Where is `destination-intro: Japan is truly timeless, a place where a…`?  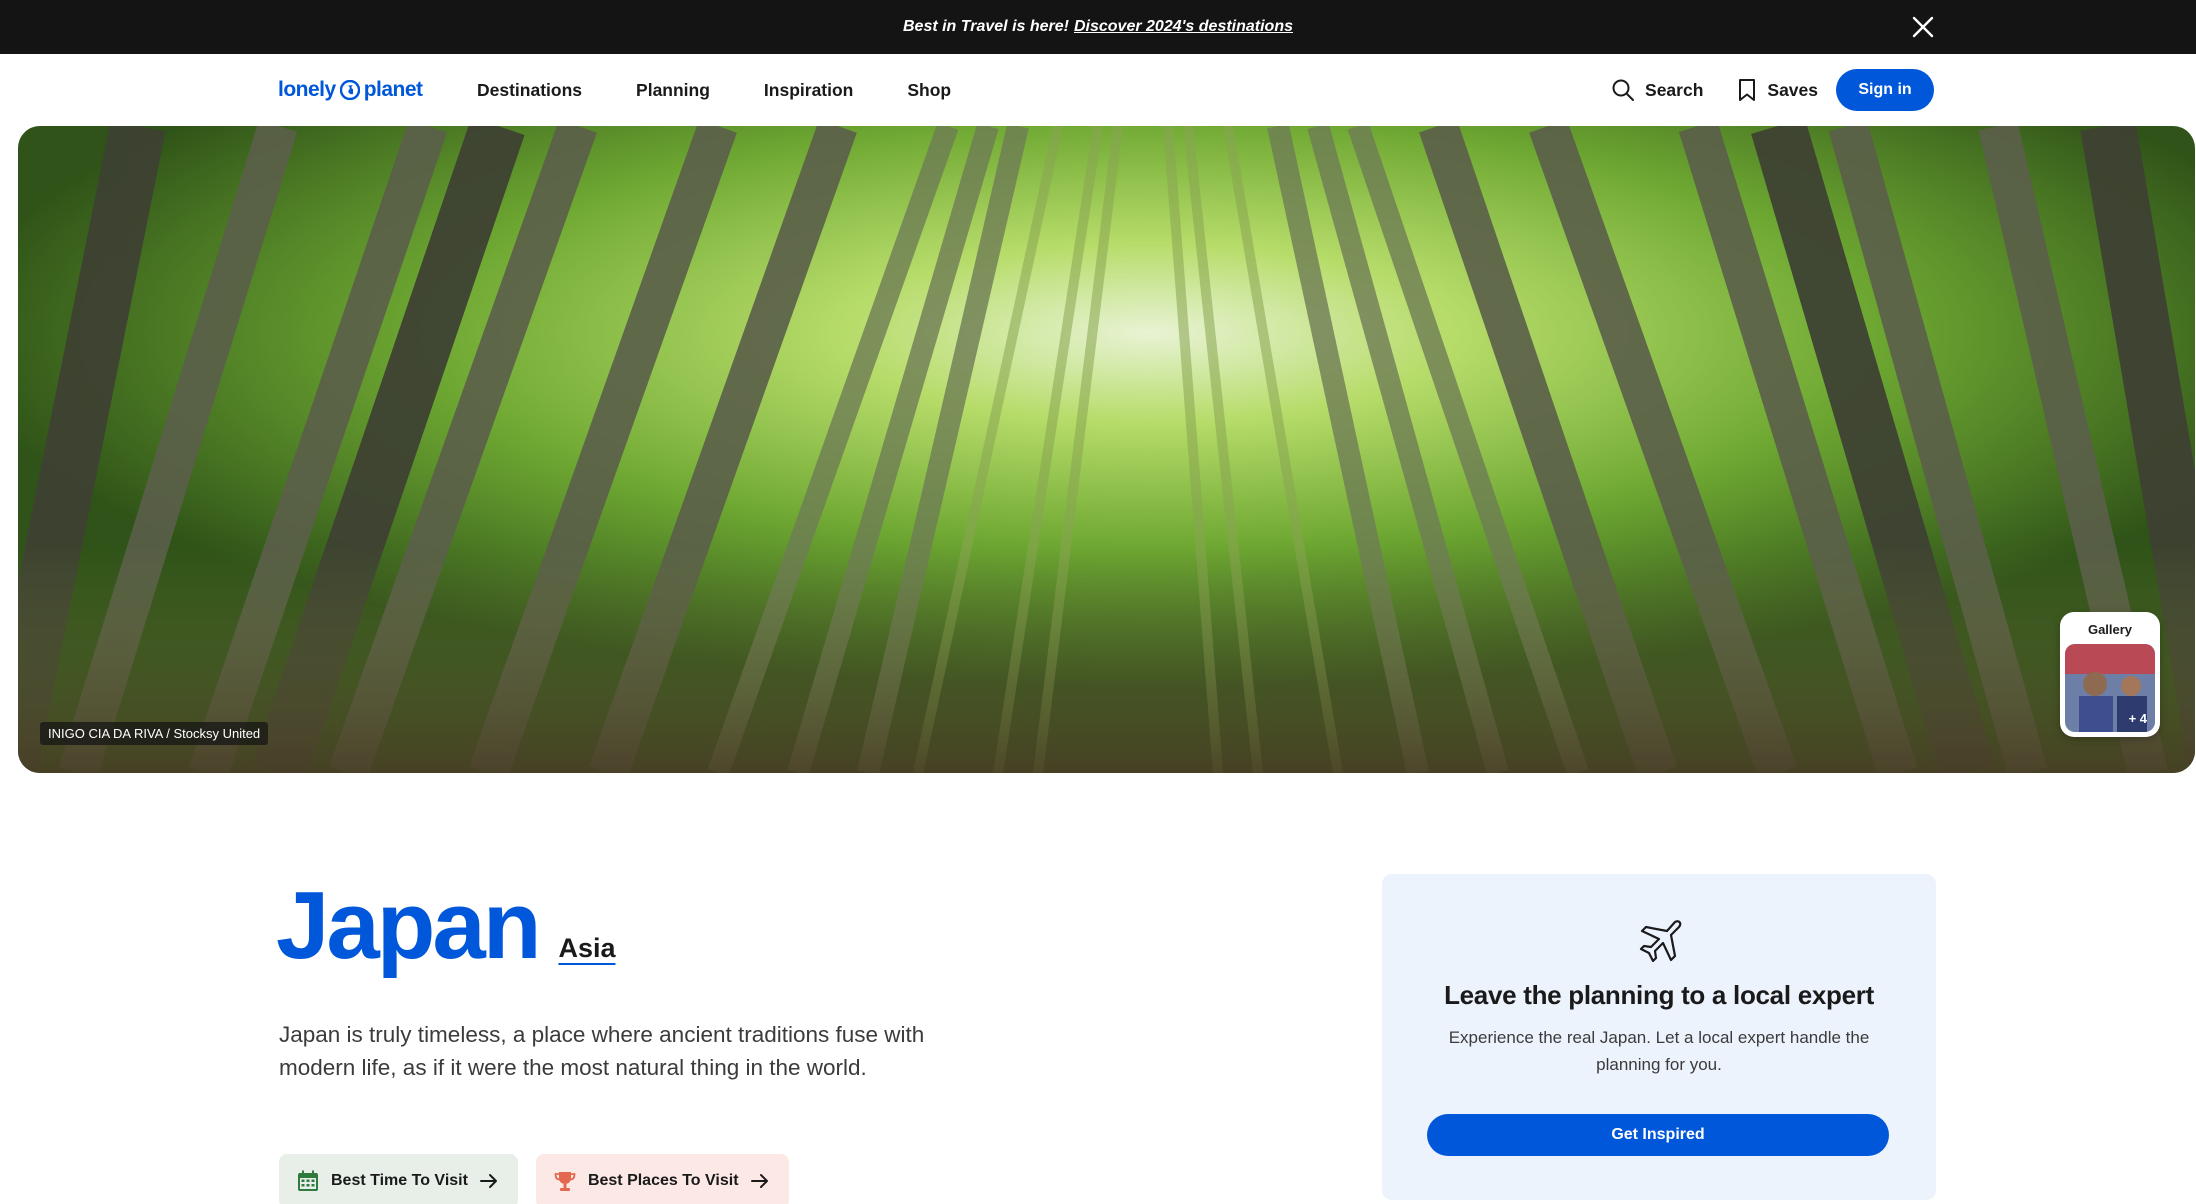
destination-intro: Japan is truly timeless, a place where a… is located at coordinates (602, 1051).